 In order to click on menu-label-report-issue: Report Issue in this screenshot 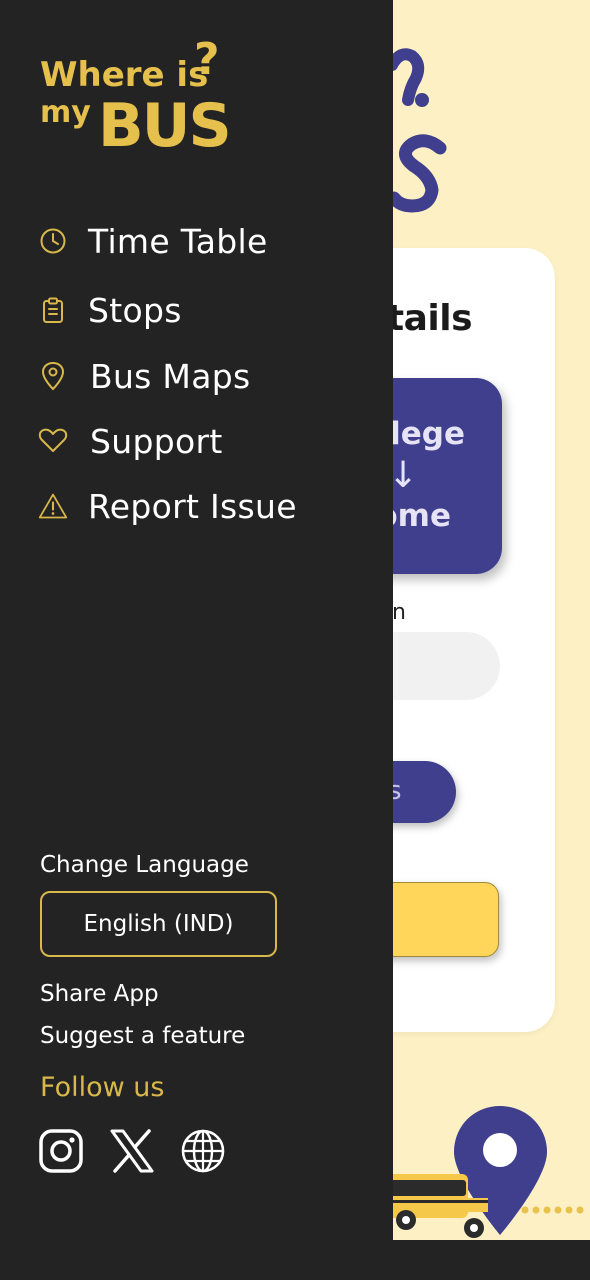, I will do `click(192, 506)`.